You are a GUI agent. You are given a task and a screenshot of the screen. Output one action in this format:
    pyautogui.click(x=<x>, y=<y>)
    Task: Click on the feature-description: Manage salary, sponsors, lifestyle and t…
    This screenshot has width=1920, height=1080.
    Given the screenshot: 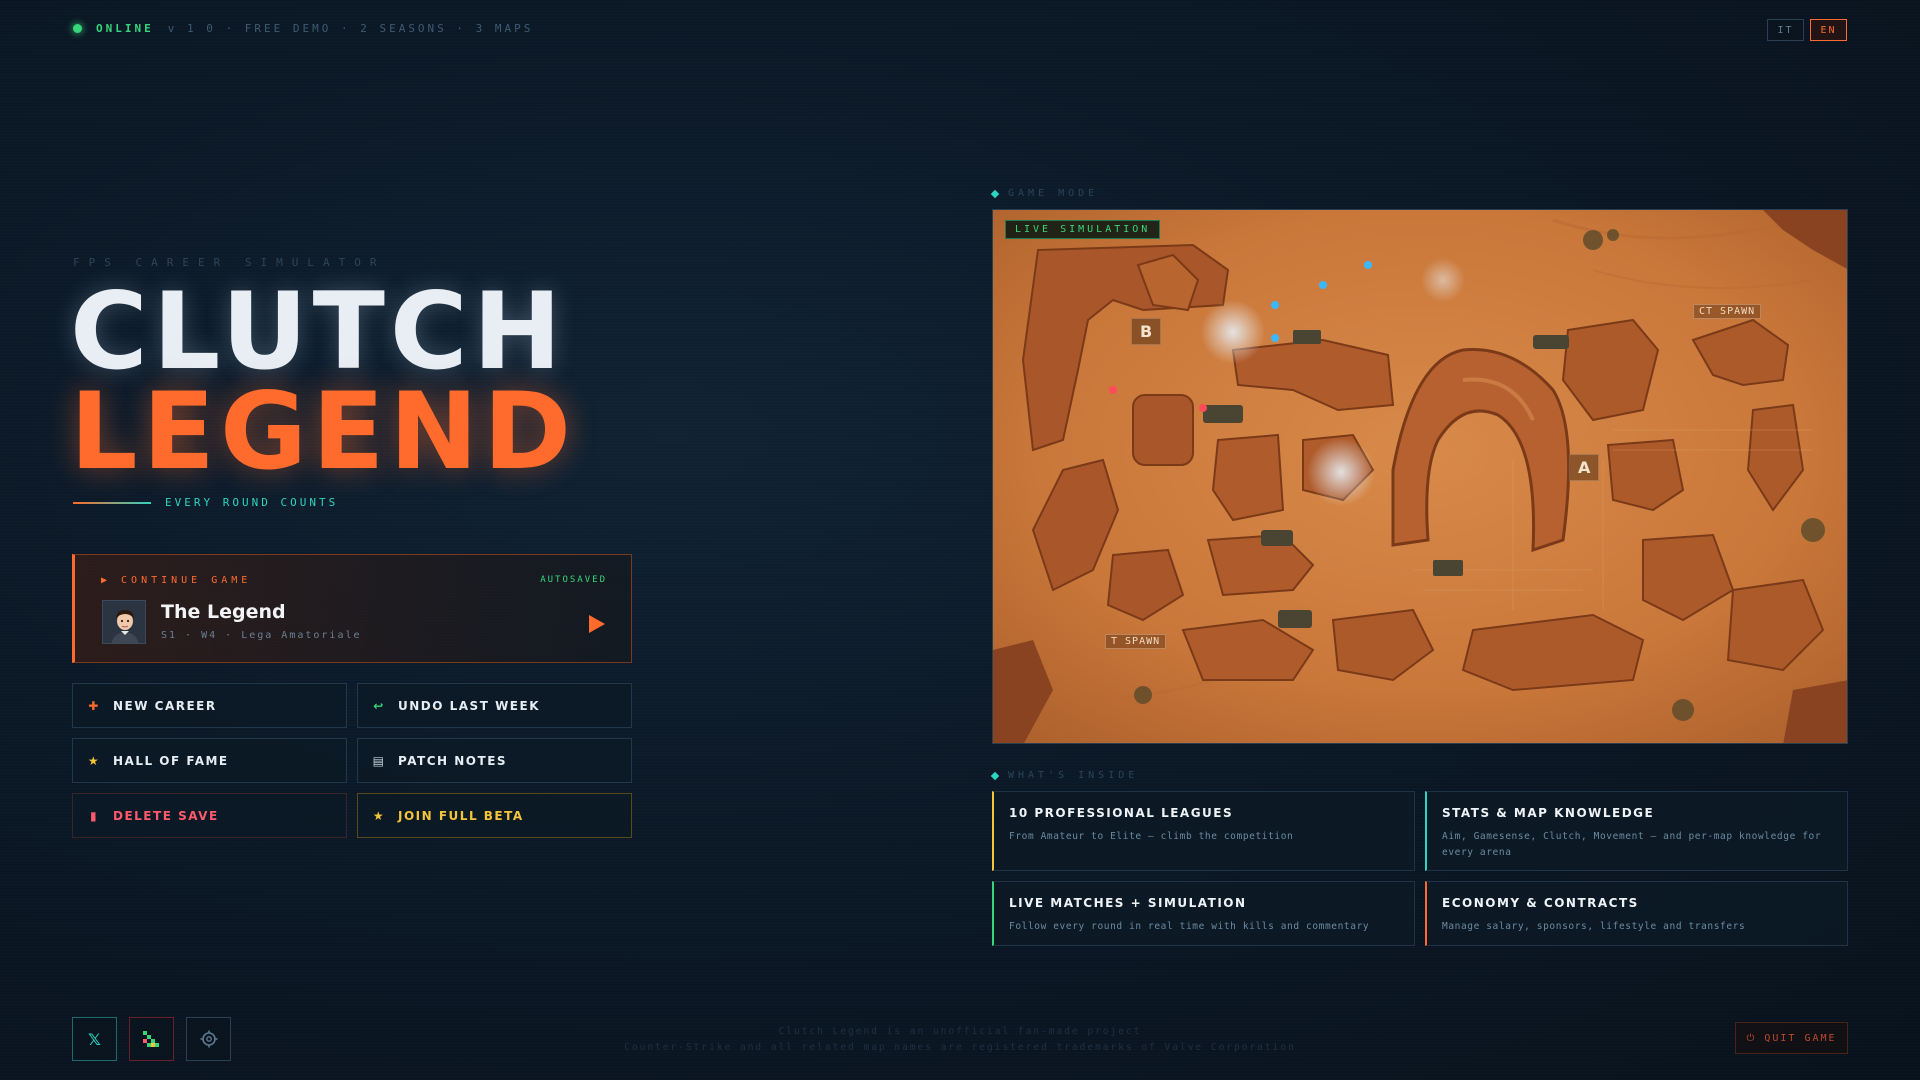 What is the action you would take?
    pyautogui.click(x=1594, y=926)
    